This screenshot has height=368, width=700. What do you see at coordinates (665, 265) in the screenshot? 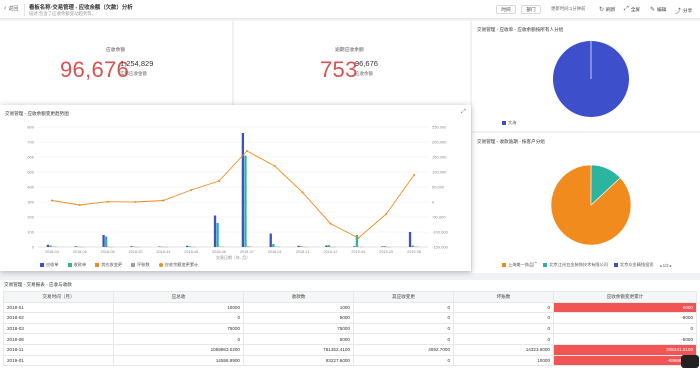
I see `legend-pager: ◂ 1/2 ▸` at bounding box center [665, 265].